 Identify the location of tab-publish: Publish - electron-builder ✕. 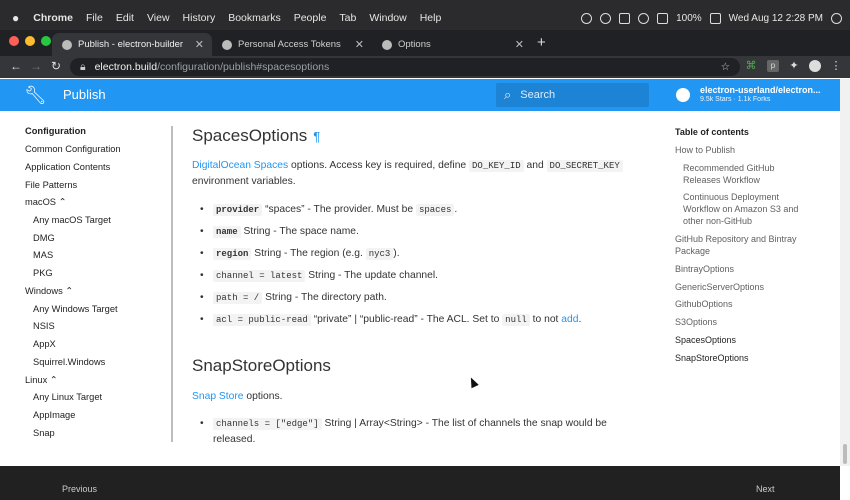
(132, 44).